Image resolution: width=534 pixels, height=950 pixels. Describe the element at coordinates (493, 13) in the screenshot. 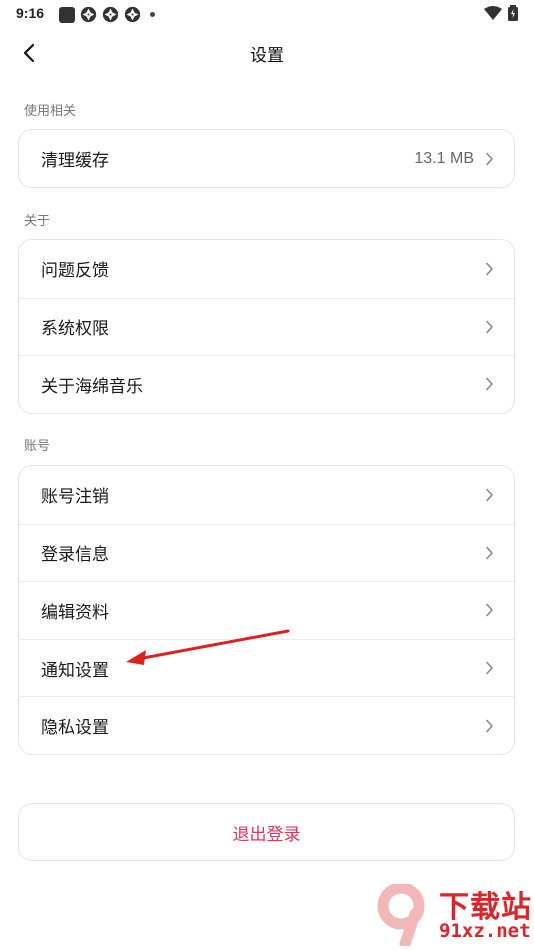

I see `wifi-icon` at that location.